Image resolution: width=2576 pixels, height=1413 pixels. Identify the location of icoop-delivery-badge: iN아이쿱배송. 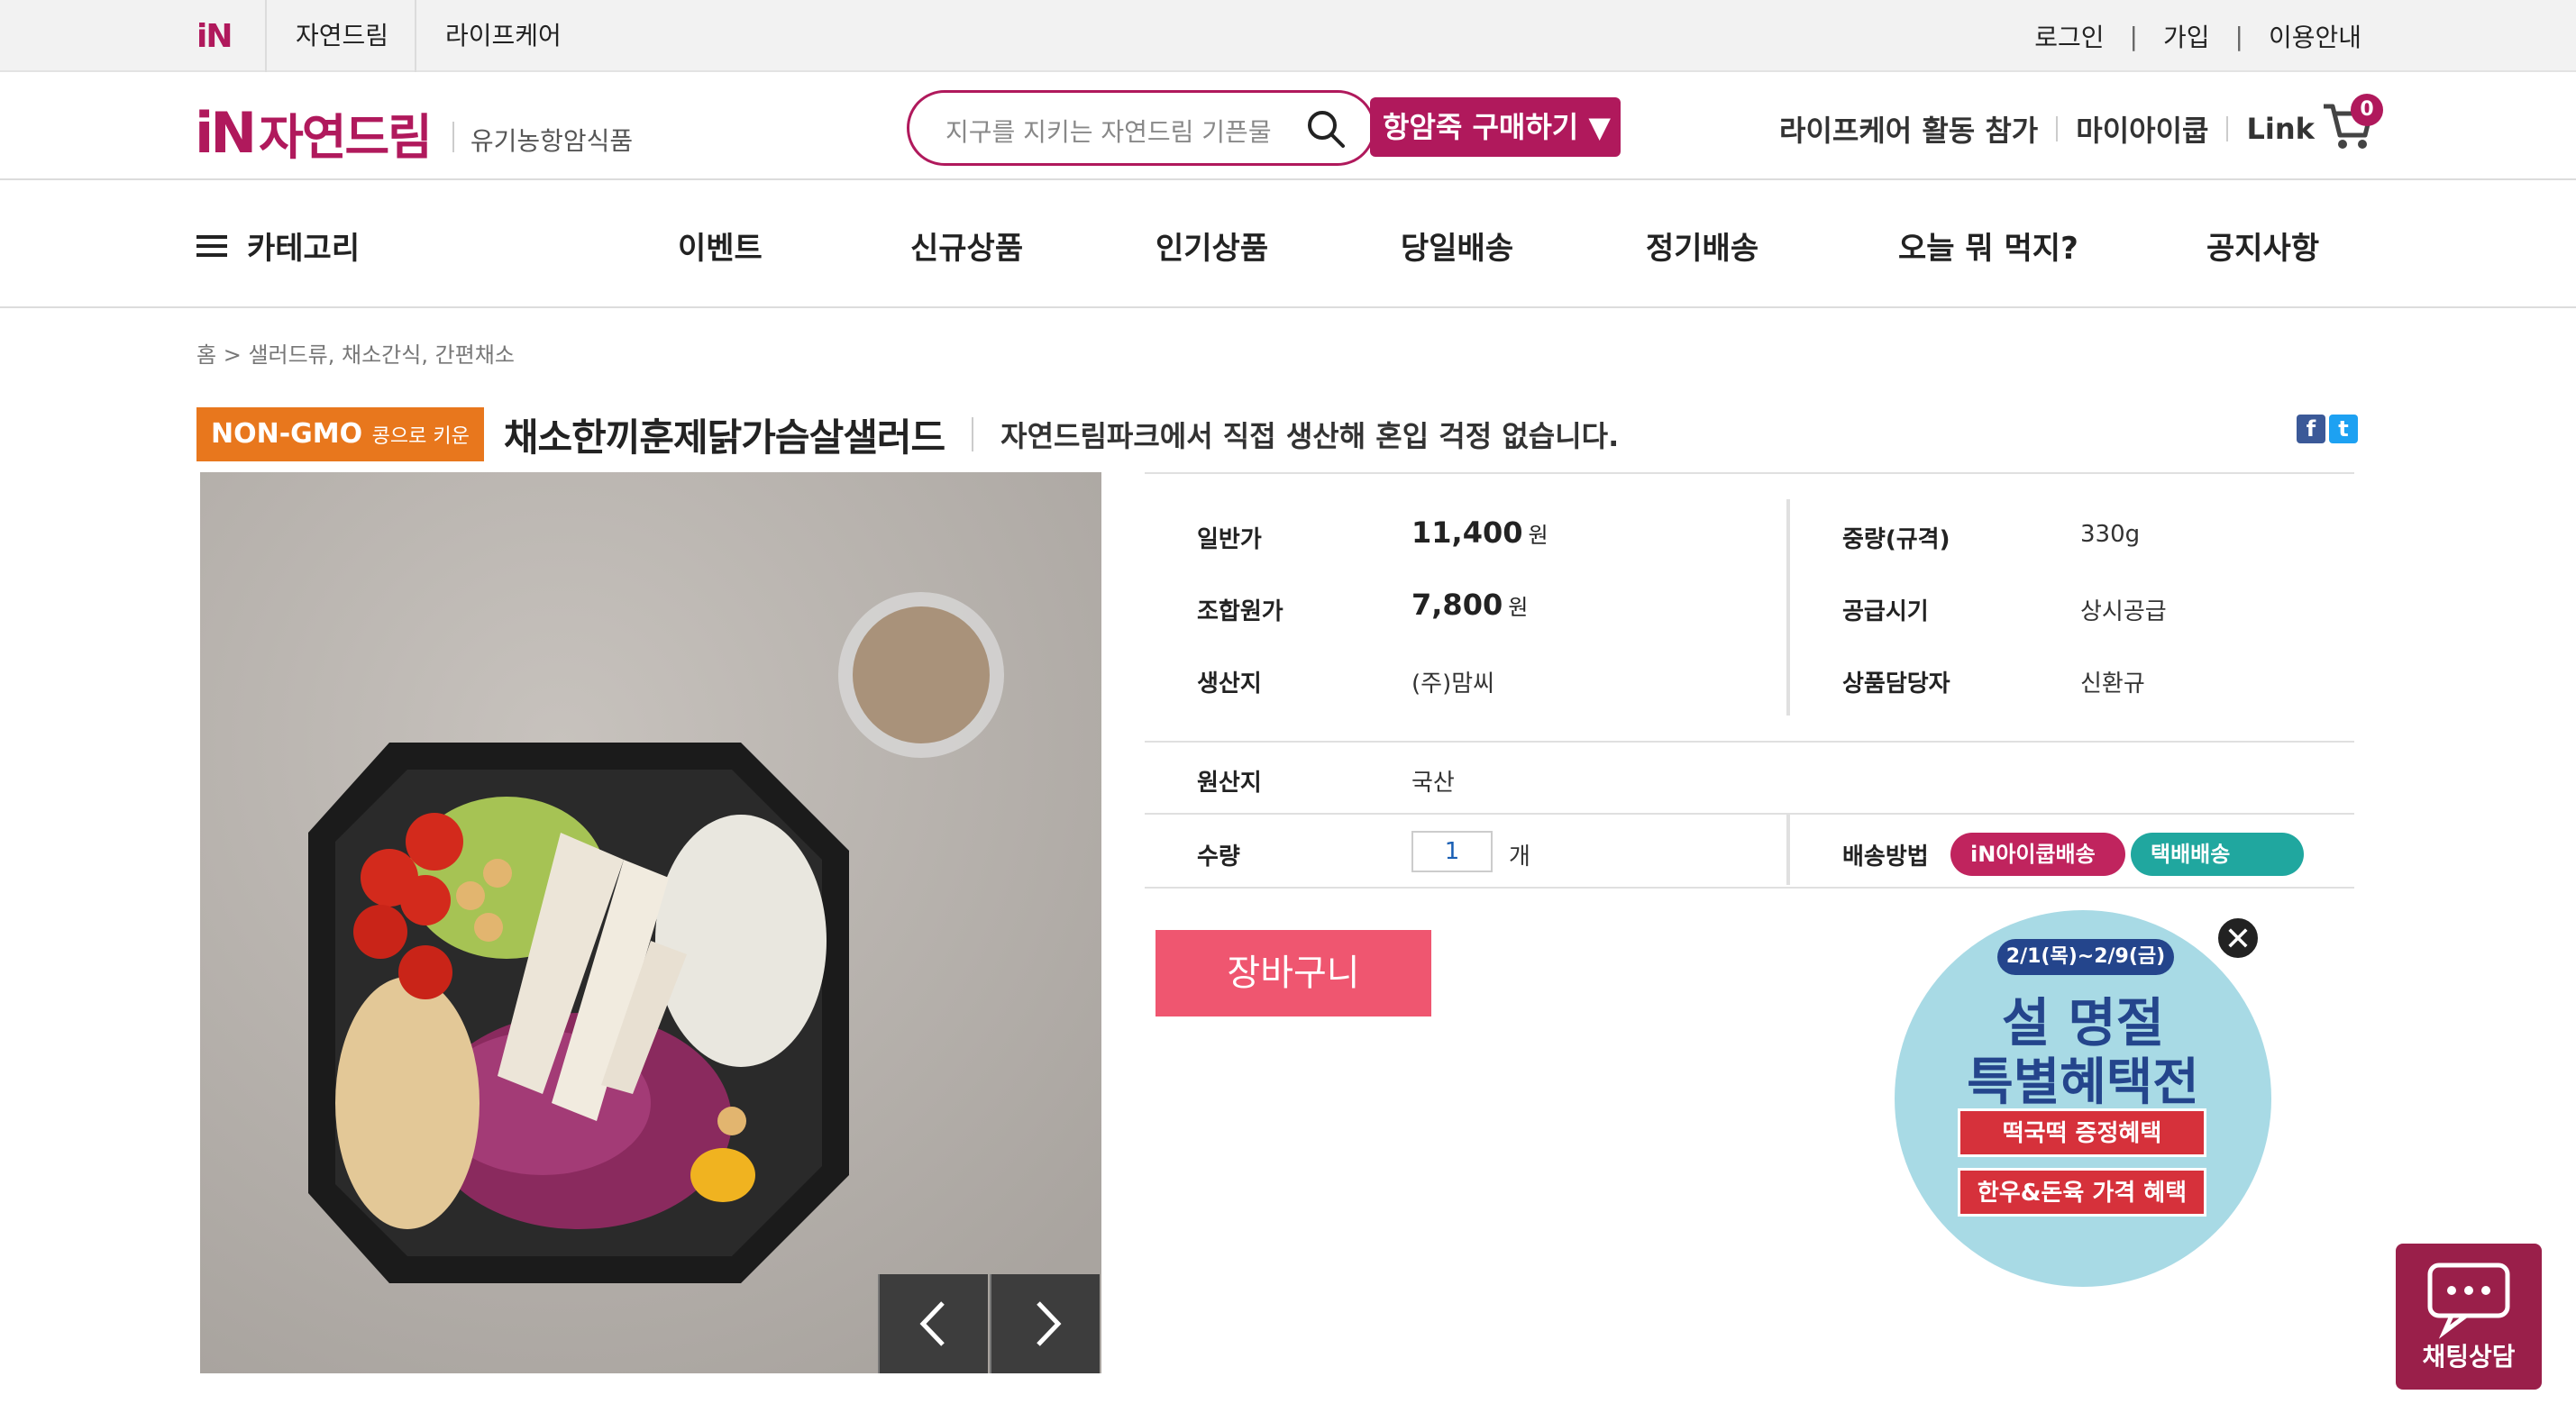
(2038, 854).